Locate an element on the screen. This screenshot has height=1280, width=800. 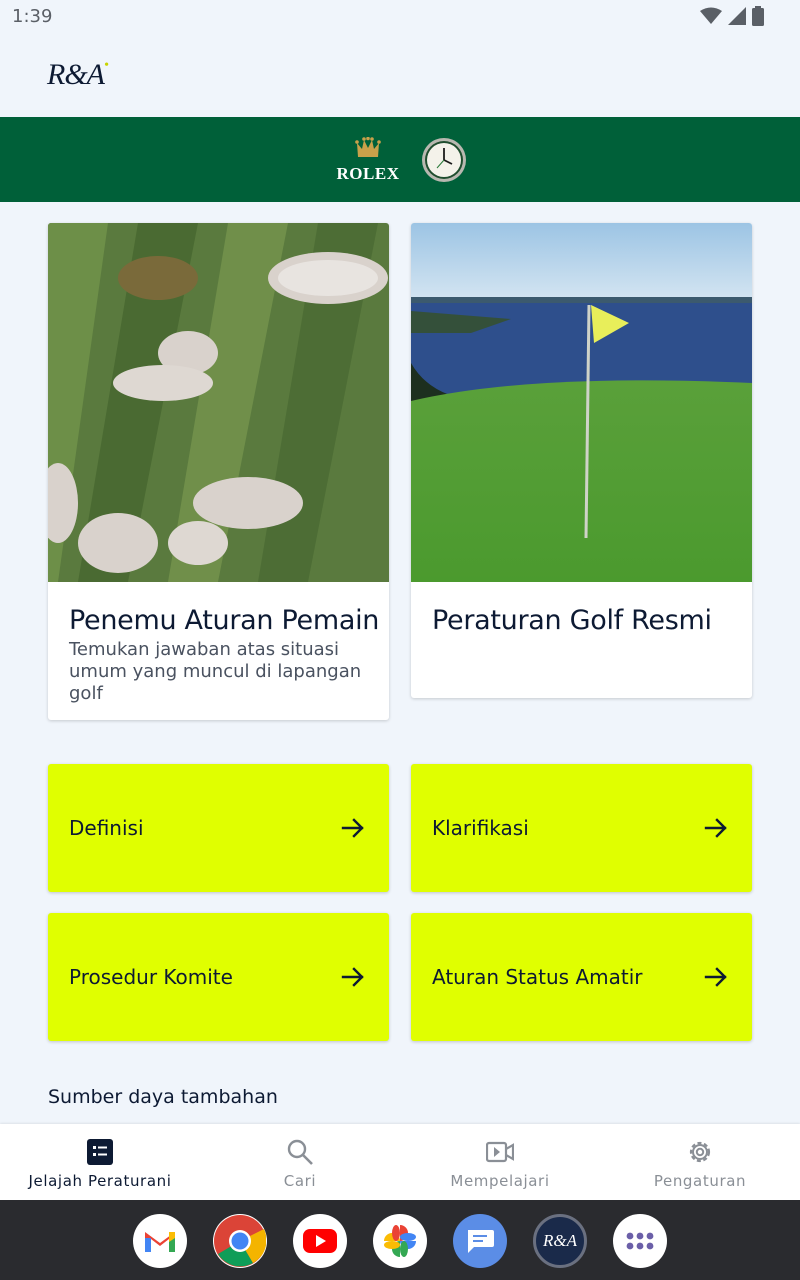
youtube-app-icon is located at coordinates (320, 1241).